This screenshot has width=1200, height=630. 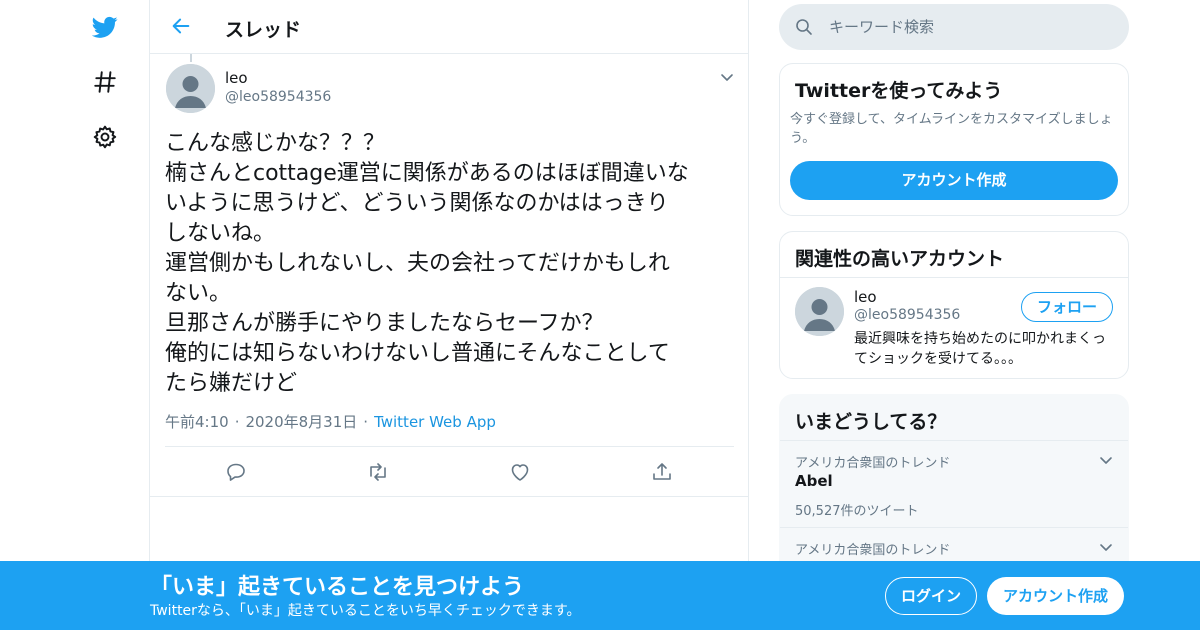 I want to click on related-account-bio: 最近興味を持ち始めたのに叩かれまくってショックを受けてる。。。, so click(x=980, y=349).